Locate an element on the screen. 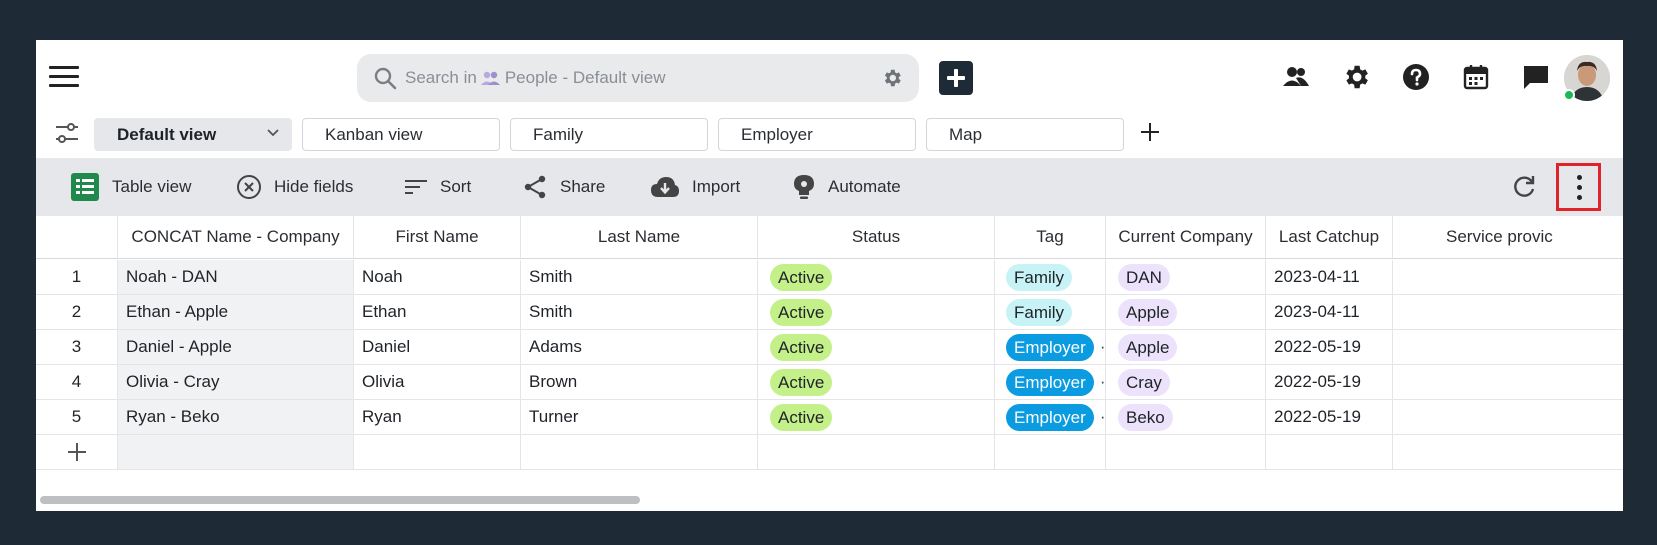  hide-fields-button: Hide fields is located at coordinates (294, 187).